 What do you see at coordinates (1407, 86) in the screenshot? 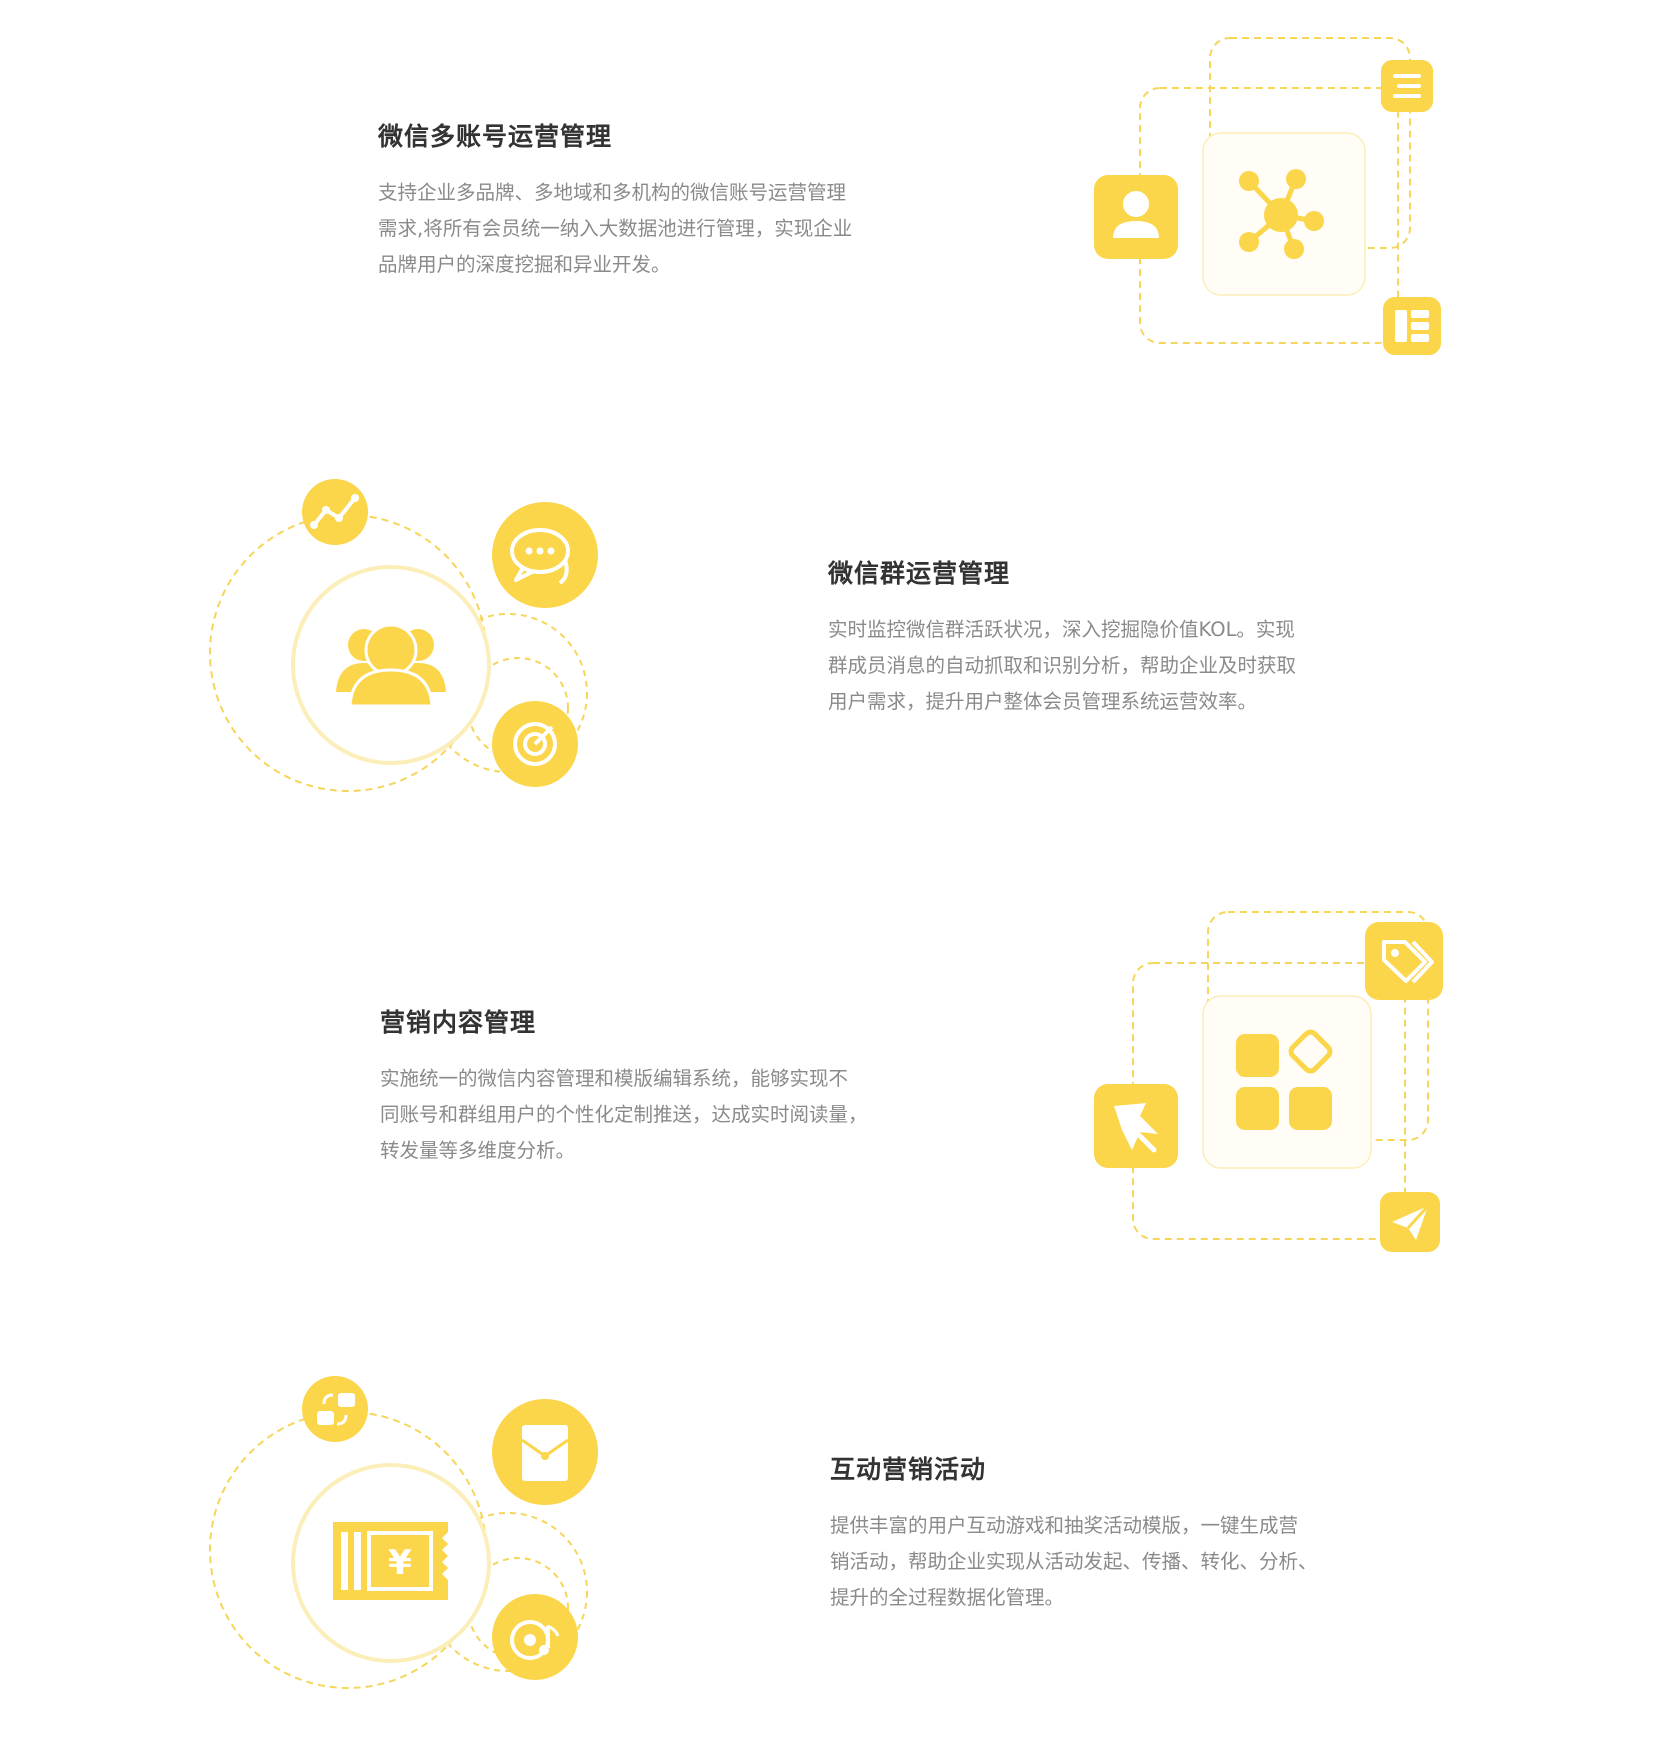
I see `list-icon` at bounding box center [1407, 86].